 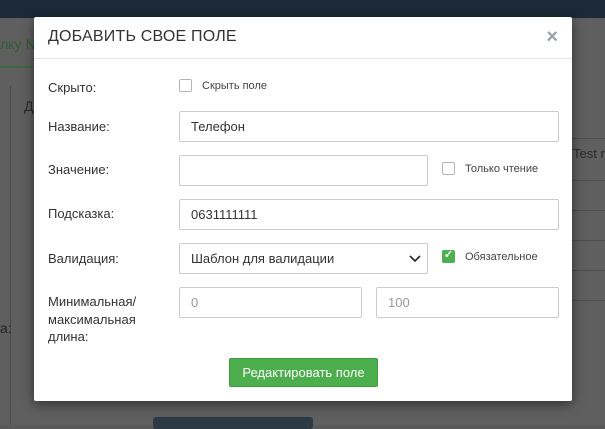 What do you see at coordinates (92, 319) in the screenshot?
I see `length-label-line2: максимальная` at bounding box center [92, 319].